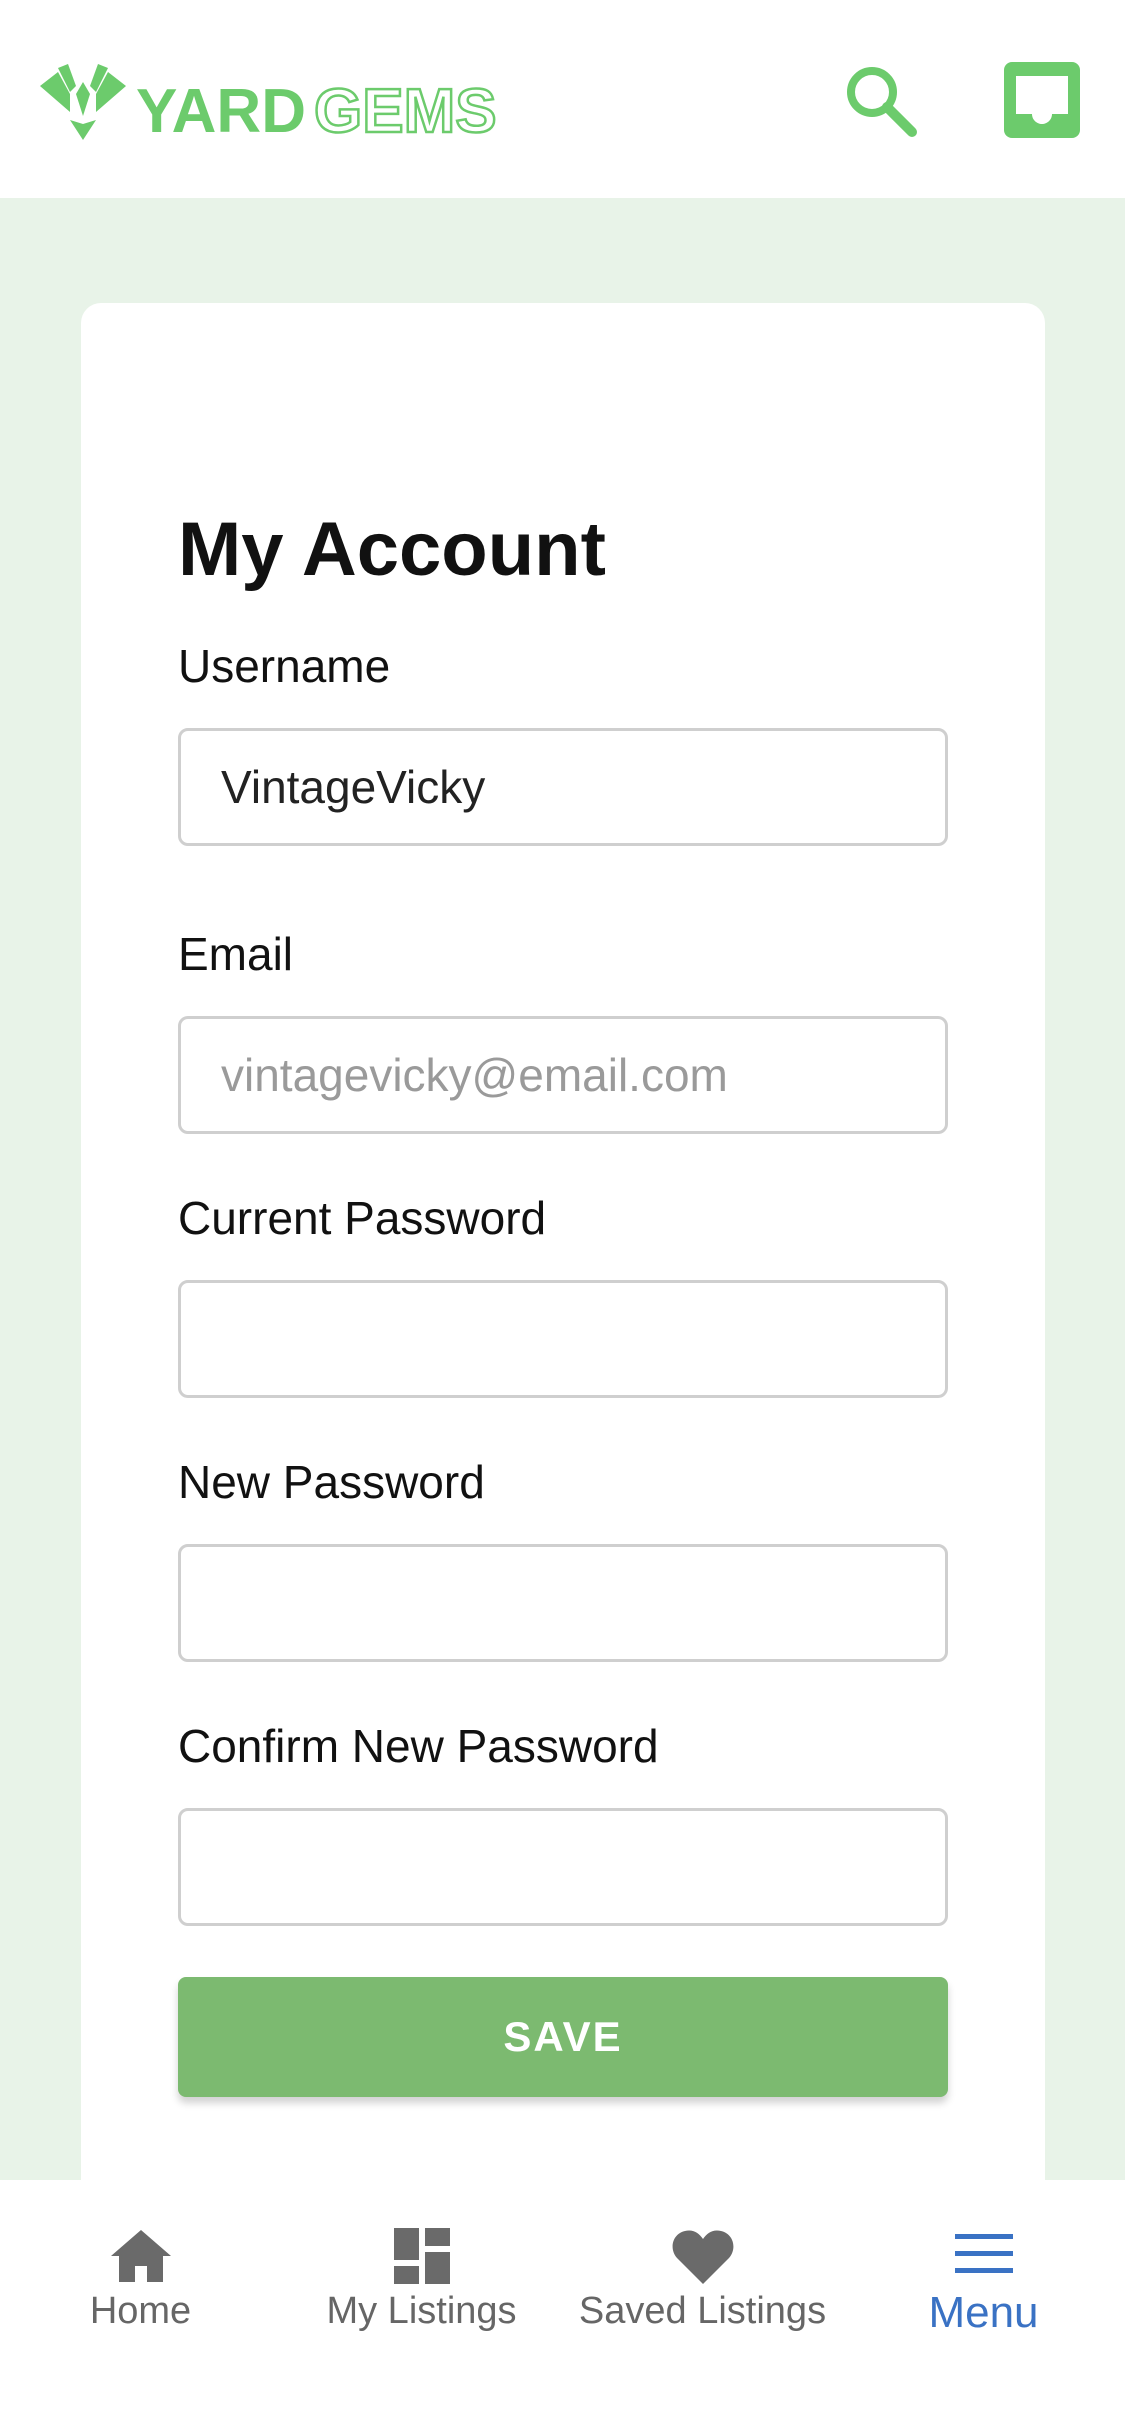 The height and width of the screenshot is (2436, 1125). What do you see at coordinates (562, 99) in the screenshot?
I see `app-header: YARD GEMS` at bounding box center [562, 99].